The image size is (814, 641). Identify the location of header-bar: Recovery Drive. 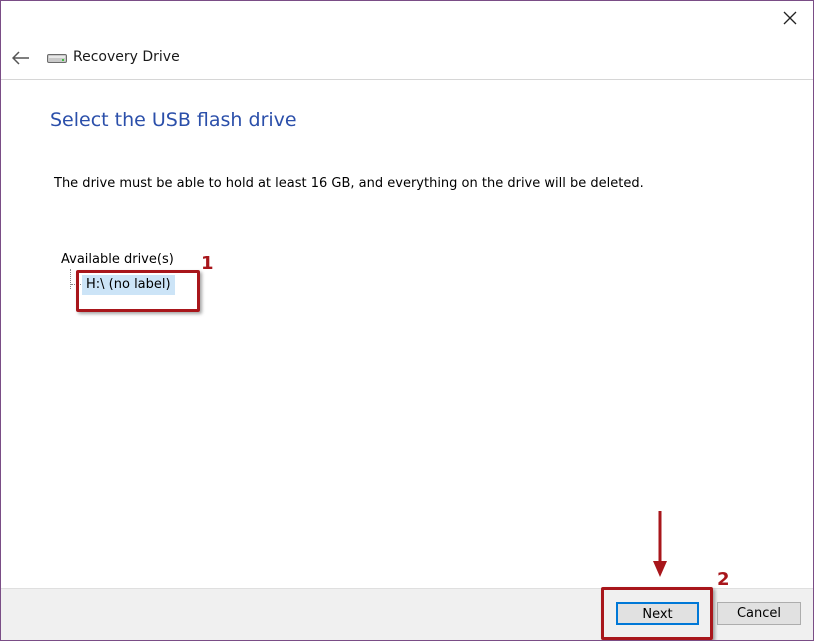
(407, 59).